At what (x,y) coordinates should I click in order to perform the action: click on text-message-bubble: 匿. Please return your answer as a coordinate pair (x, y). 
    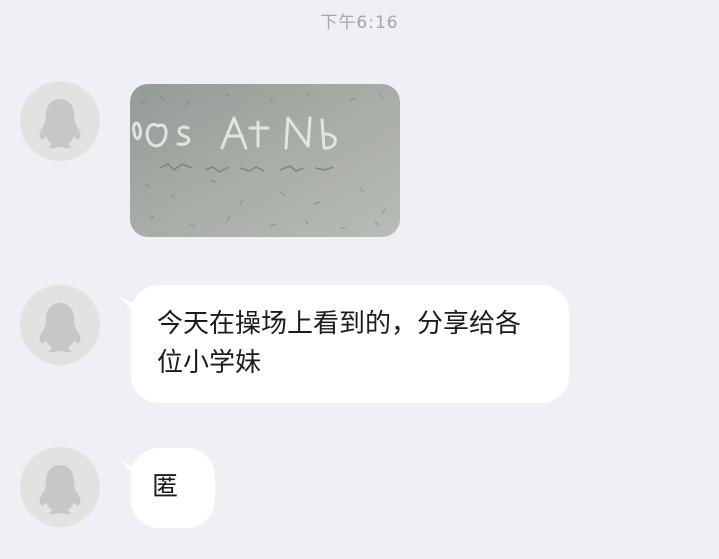
    Looking at the image, I should click on (173, 488).